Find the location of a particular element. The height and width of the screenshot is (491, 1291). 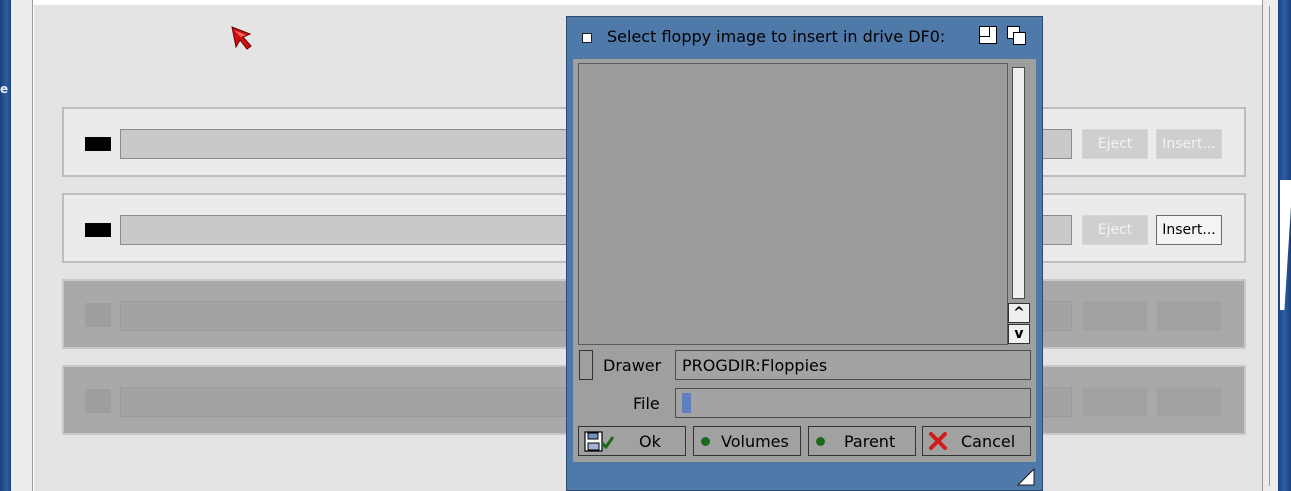

cancel-button: Cancel is located at coordinates (976, 441).